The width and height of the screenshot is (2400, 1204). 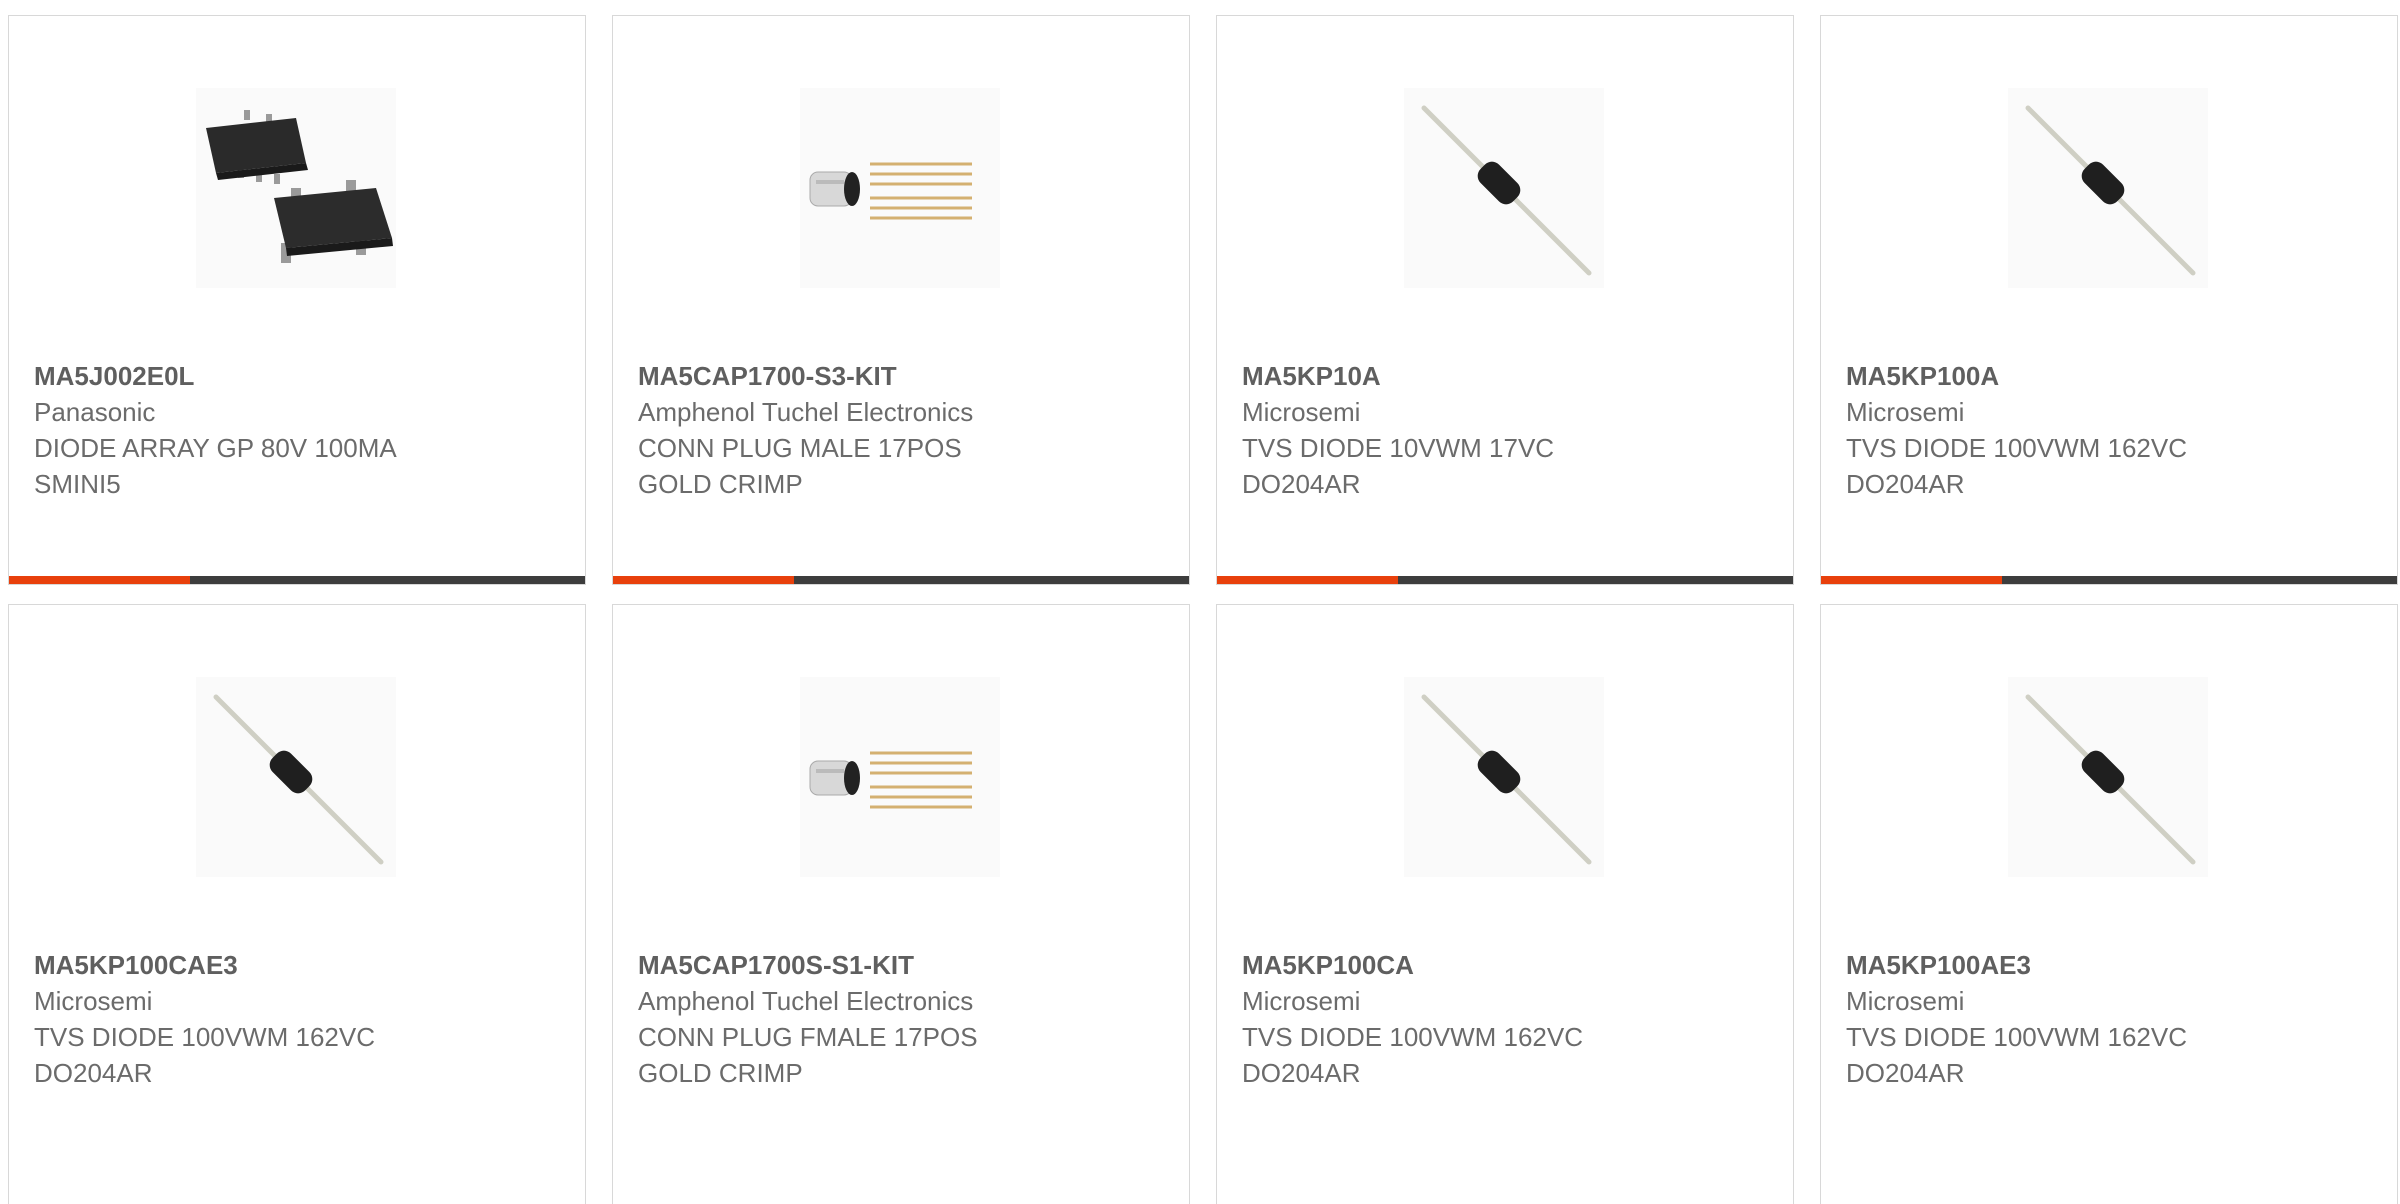 What do you see at coordinates (2111, 965) in the screenshot?
I see `product-part-number: MA5KP100AE3` at bounding box center [2111, 965].